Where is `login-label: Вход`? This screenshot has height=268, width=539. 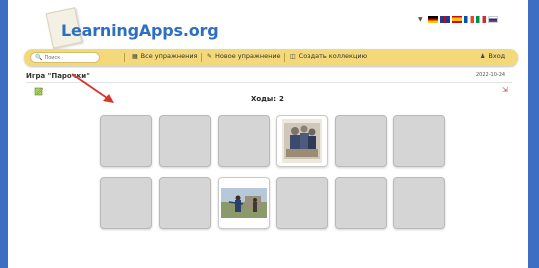
login-label: Вход is located at coordinates (497, 56).